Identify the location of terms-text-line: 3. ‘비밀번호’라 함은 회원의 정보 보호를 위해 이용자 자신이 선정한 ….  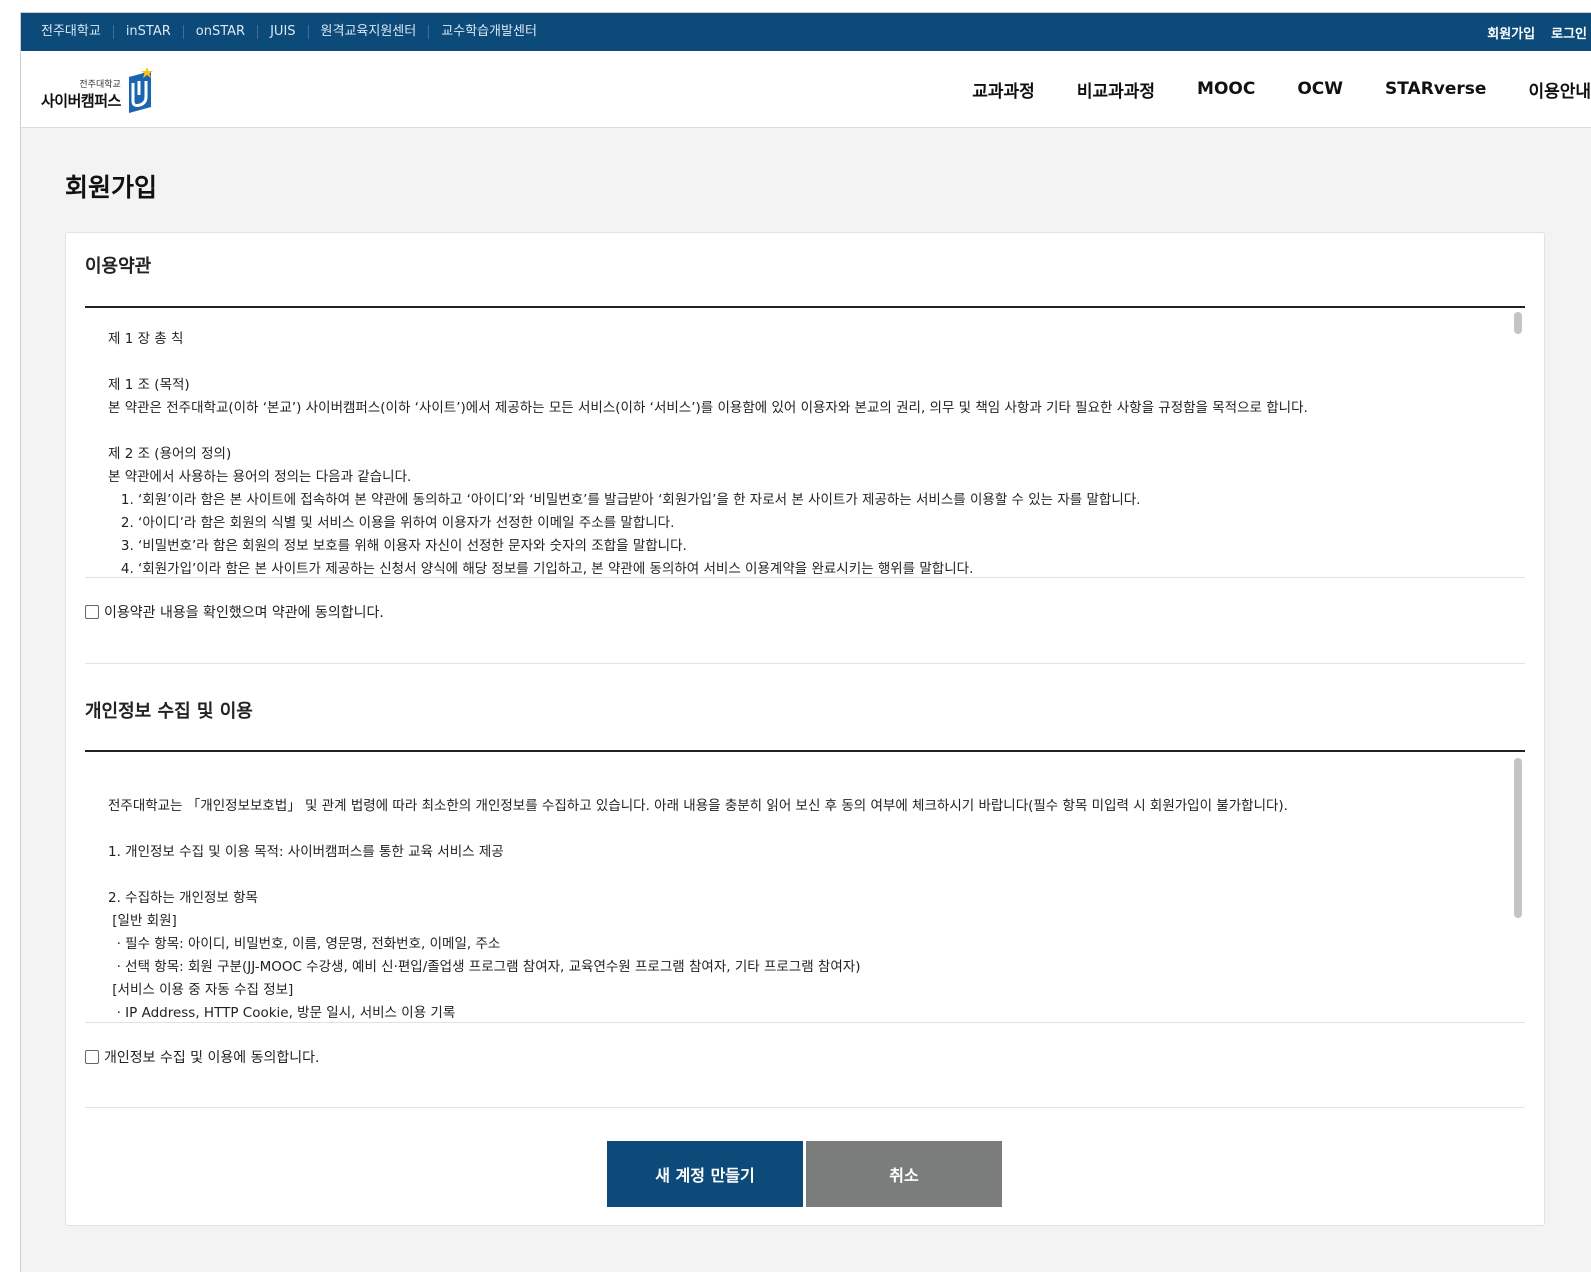
(397, 546).